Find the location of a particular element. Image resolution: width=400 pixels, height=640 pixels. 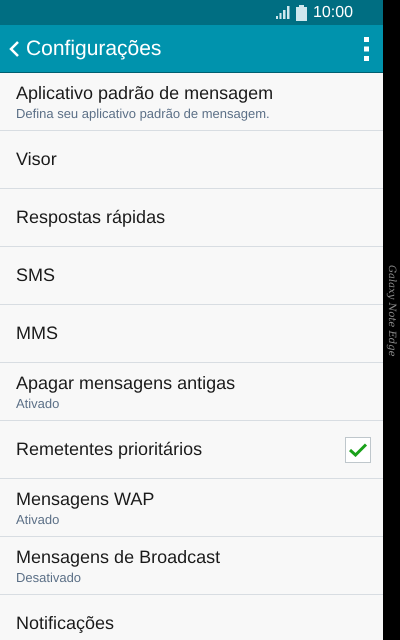

settings-item: Remetentes prioritários is located at coordinates (191, 450).